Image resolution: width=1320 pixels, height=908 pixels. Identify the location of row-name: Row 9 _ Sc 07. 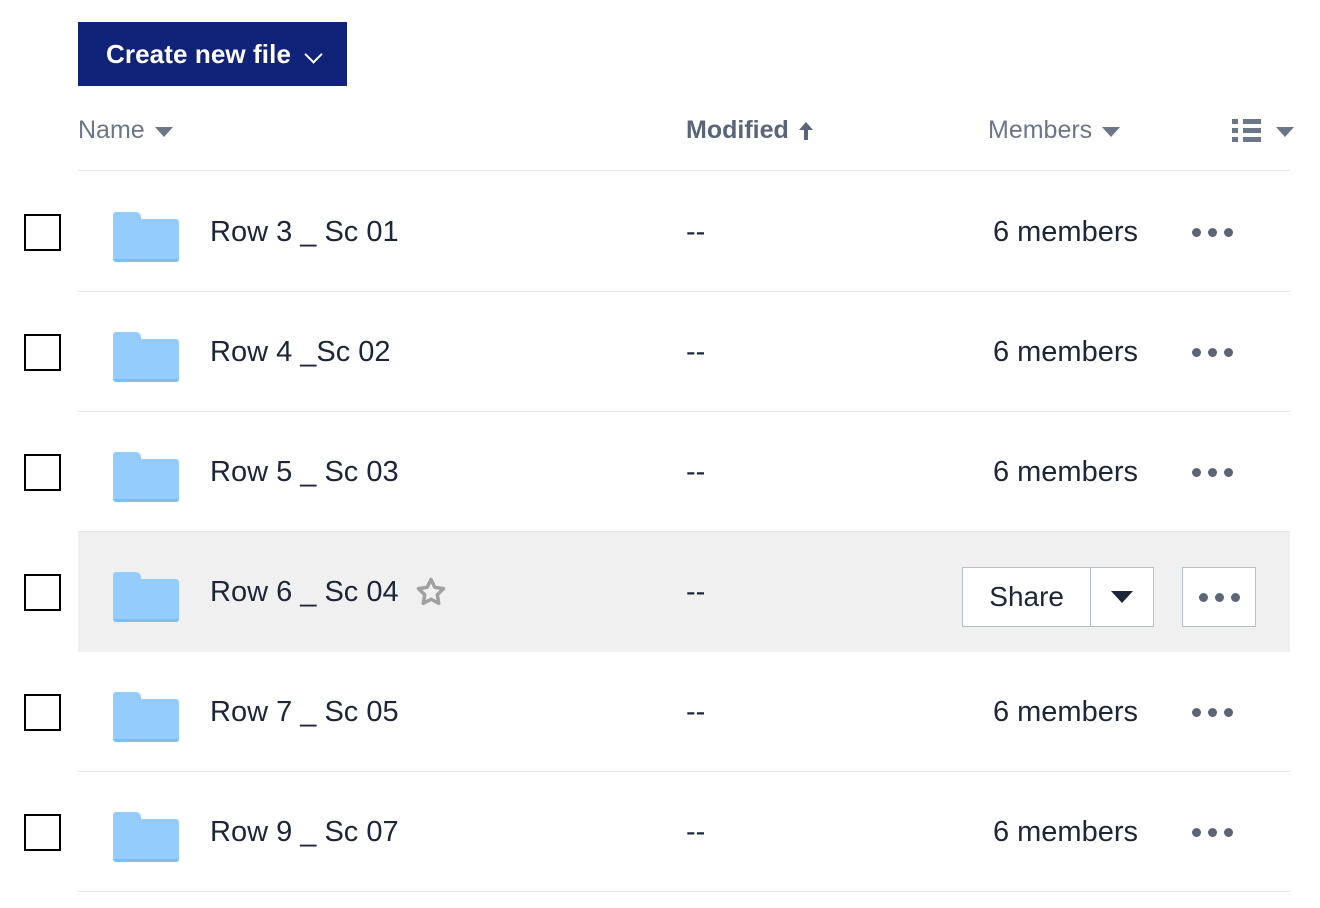
(304, 832).